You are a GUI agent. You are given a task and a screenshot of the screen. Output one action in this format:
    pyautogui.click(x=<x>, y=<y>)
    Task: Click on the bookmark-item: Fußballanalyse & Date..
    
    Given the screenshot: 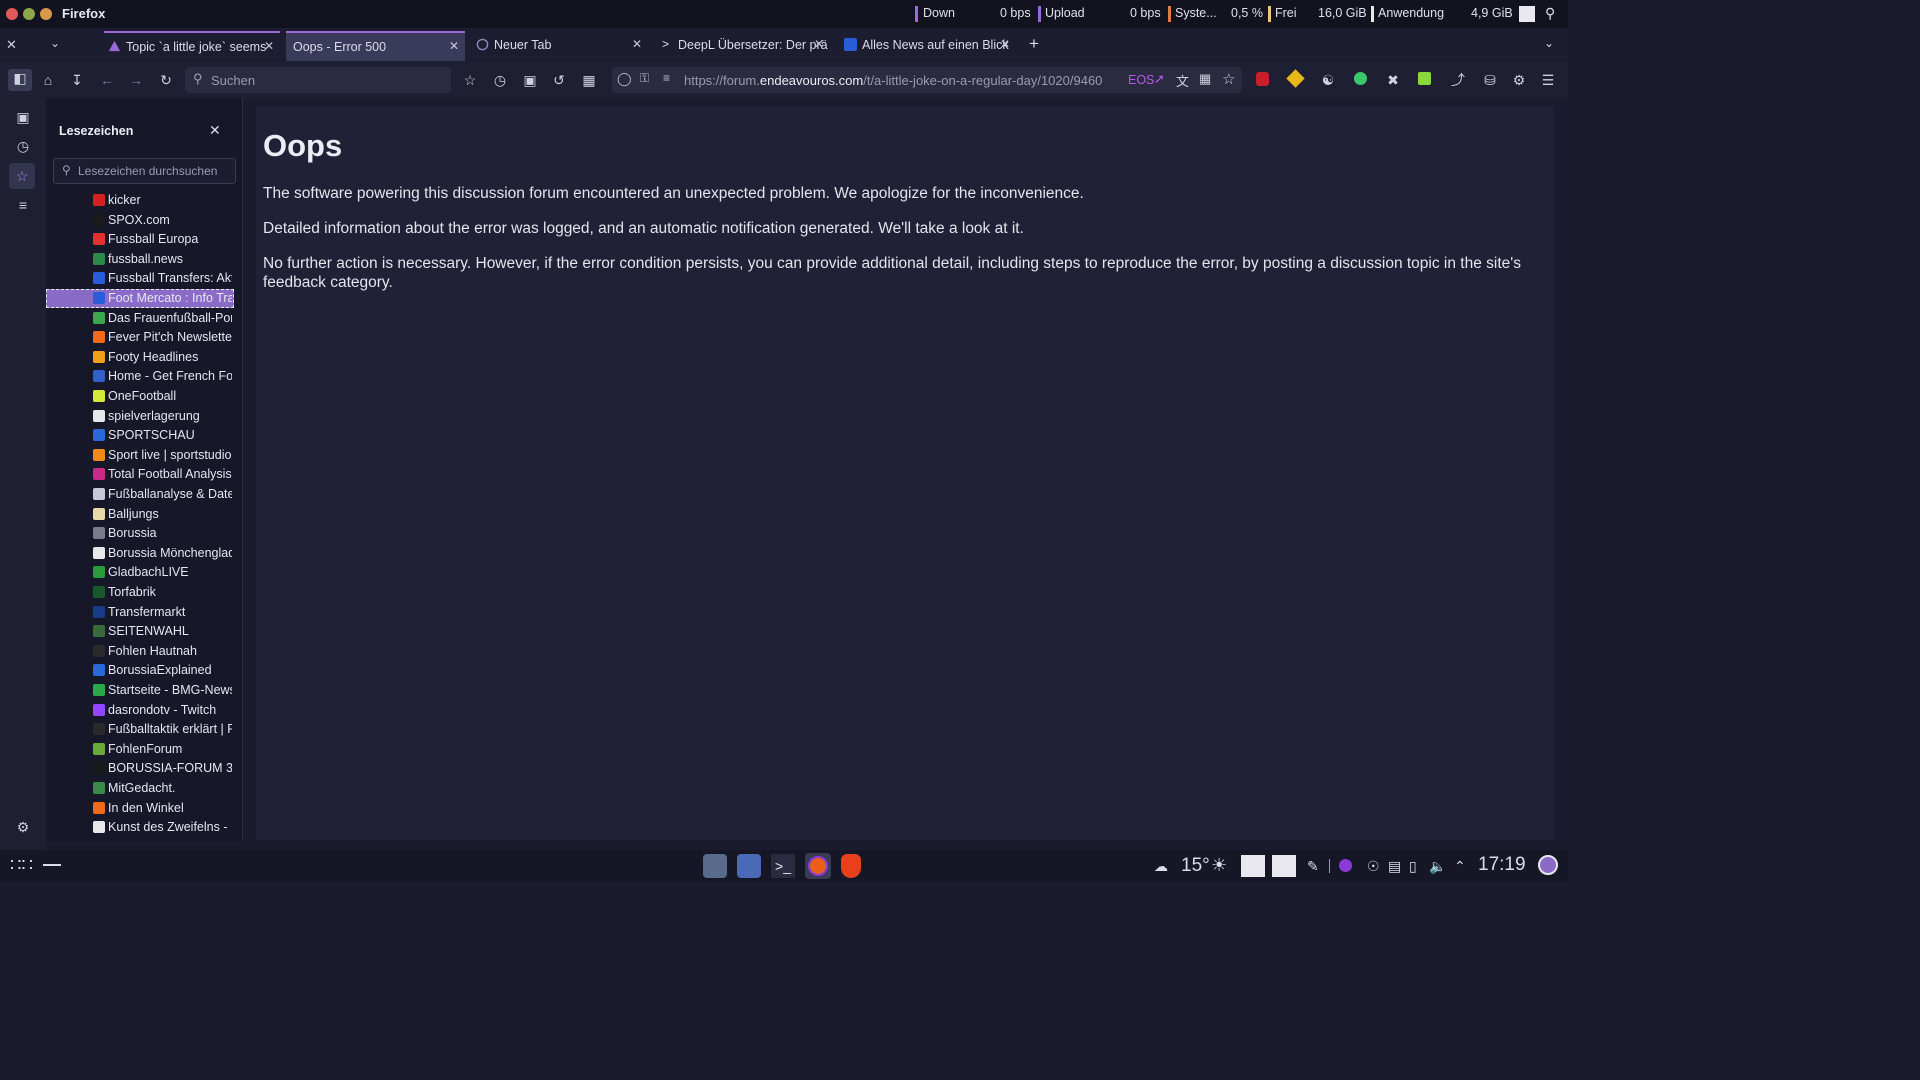 What is the action you would take?
    pyautogui.click(x=140, y=494)
    